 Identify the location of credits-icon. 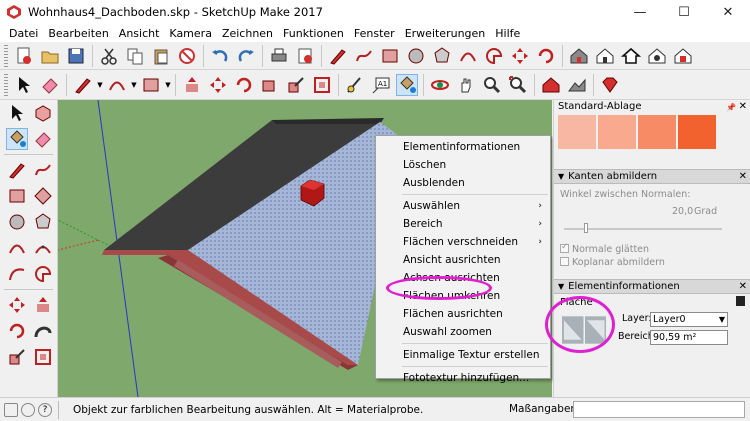
(28, 409).